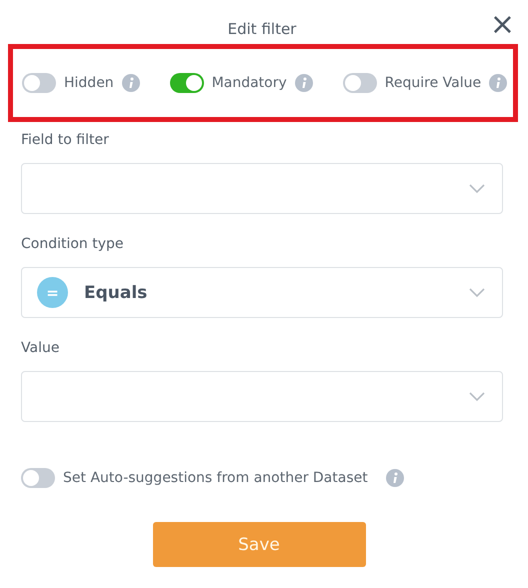 This screenshot has height=588, width=528. I want to click on field-label: Condition type, so click(73, 244).